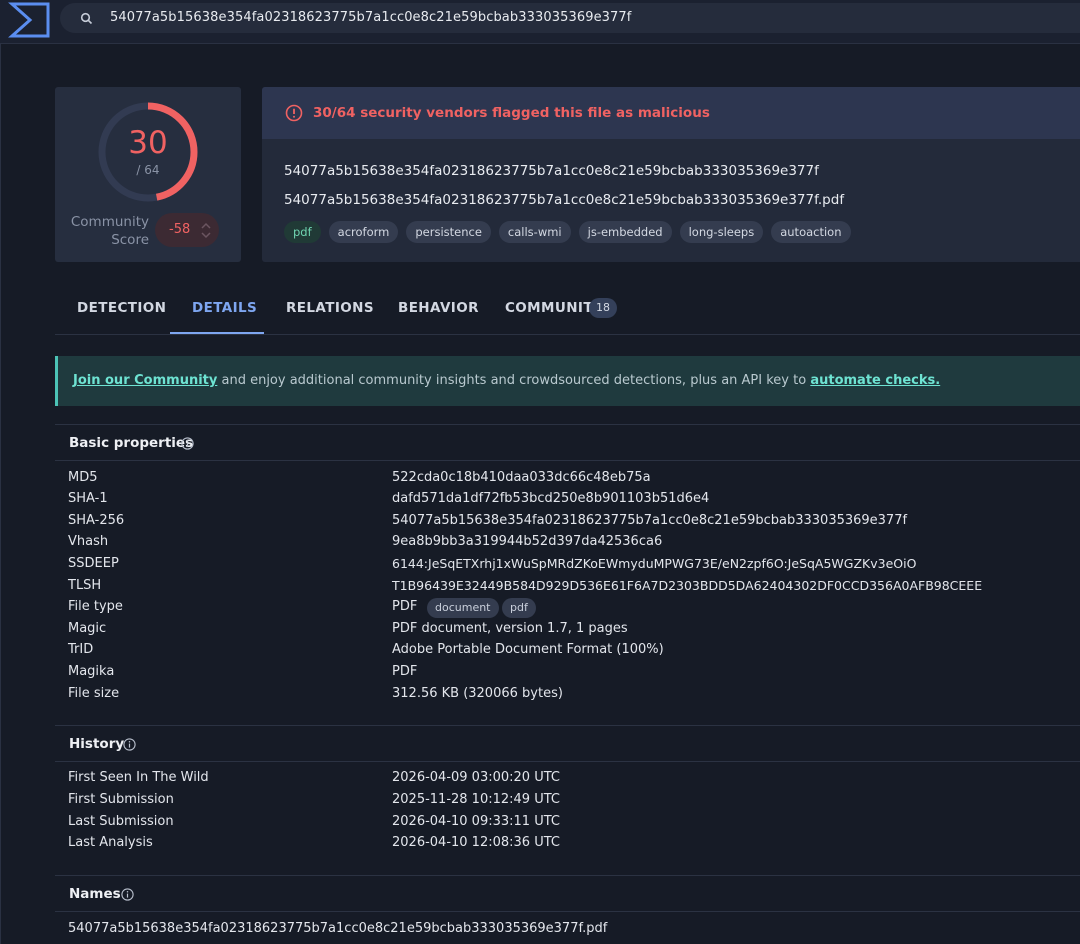 The width and height of the screenshot is (1080, 944). What do you see at coordinates (109, 231) in the screenshot?
I see `community-score-label: Community Score` at bounding box center [109, 231].